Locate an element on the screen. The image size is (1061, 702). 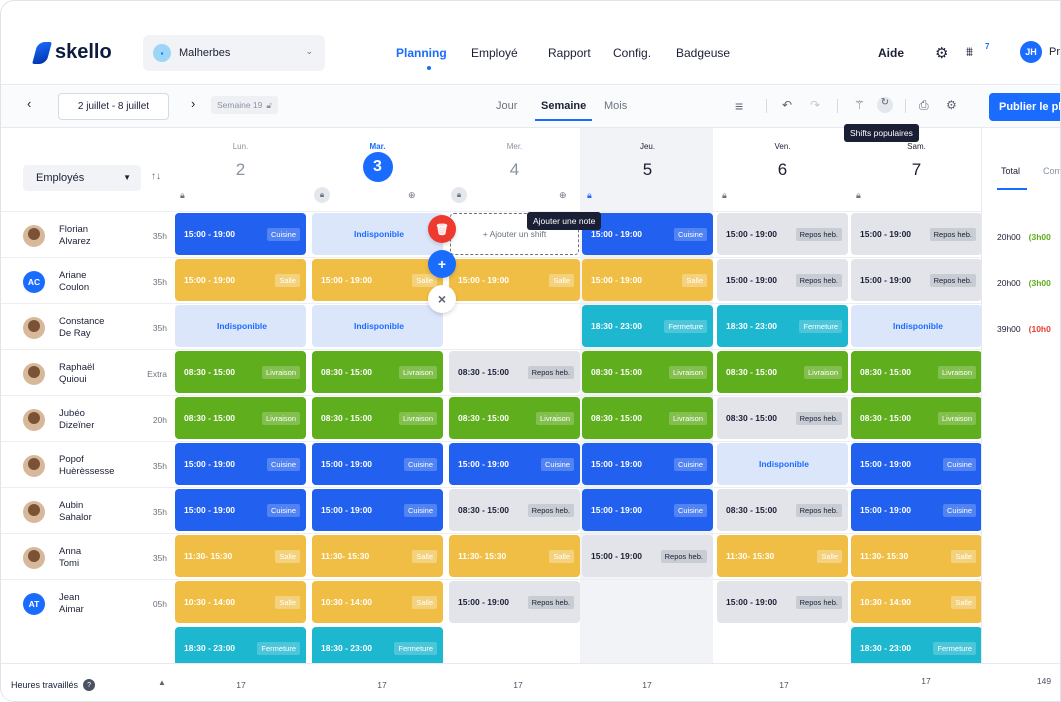
employee-row: Constance De Ray 35h is located at coordinates (87, 328).